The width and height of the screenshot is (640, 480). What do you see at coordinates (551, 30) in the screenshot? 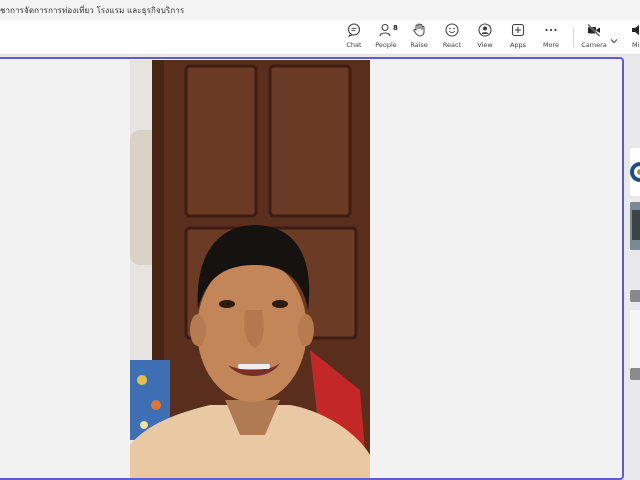
I see `more-dots-icon` at bounding box center [551, 30].